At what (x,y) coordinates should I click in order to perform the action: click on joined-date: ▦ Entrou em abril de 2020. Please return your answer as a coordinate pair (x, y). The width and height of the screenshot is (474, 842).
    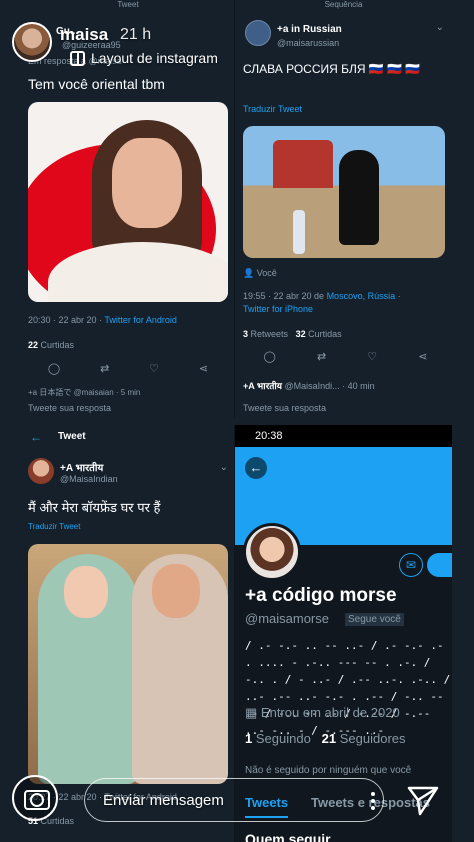
    Looking at the image, I should click on (322, 713).